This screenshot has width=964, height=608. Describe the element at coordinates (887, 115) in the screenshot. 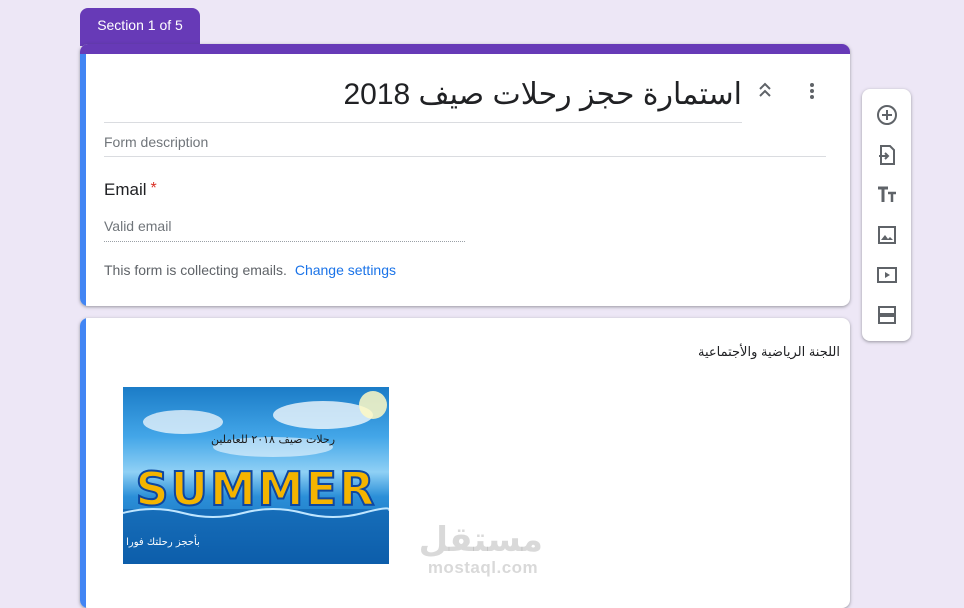

I see `add-question-icon` at that location.